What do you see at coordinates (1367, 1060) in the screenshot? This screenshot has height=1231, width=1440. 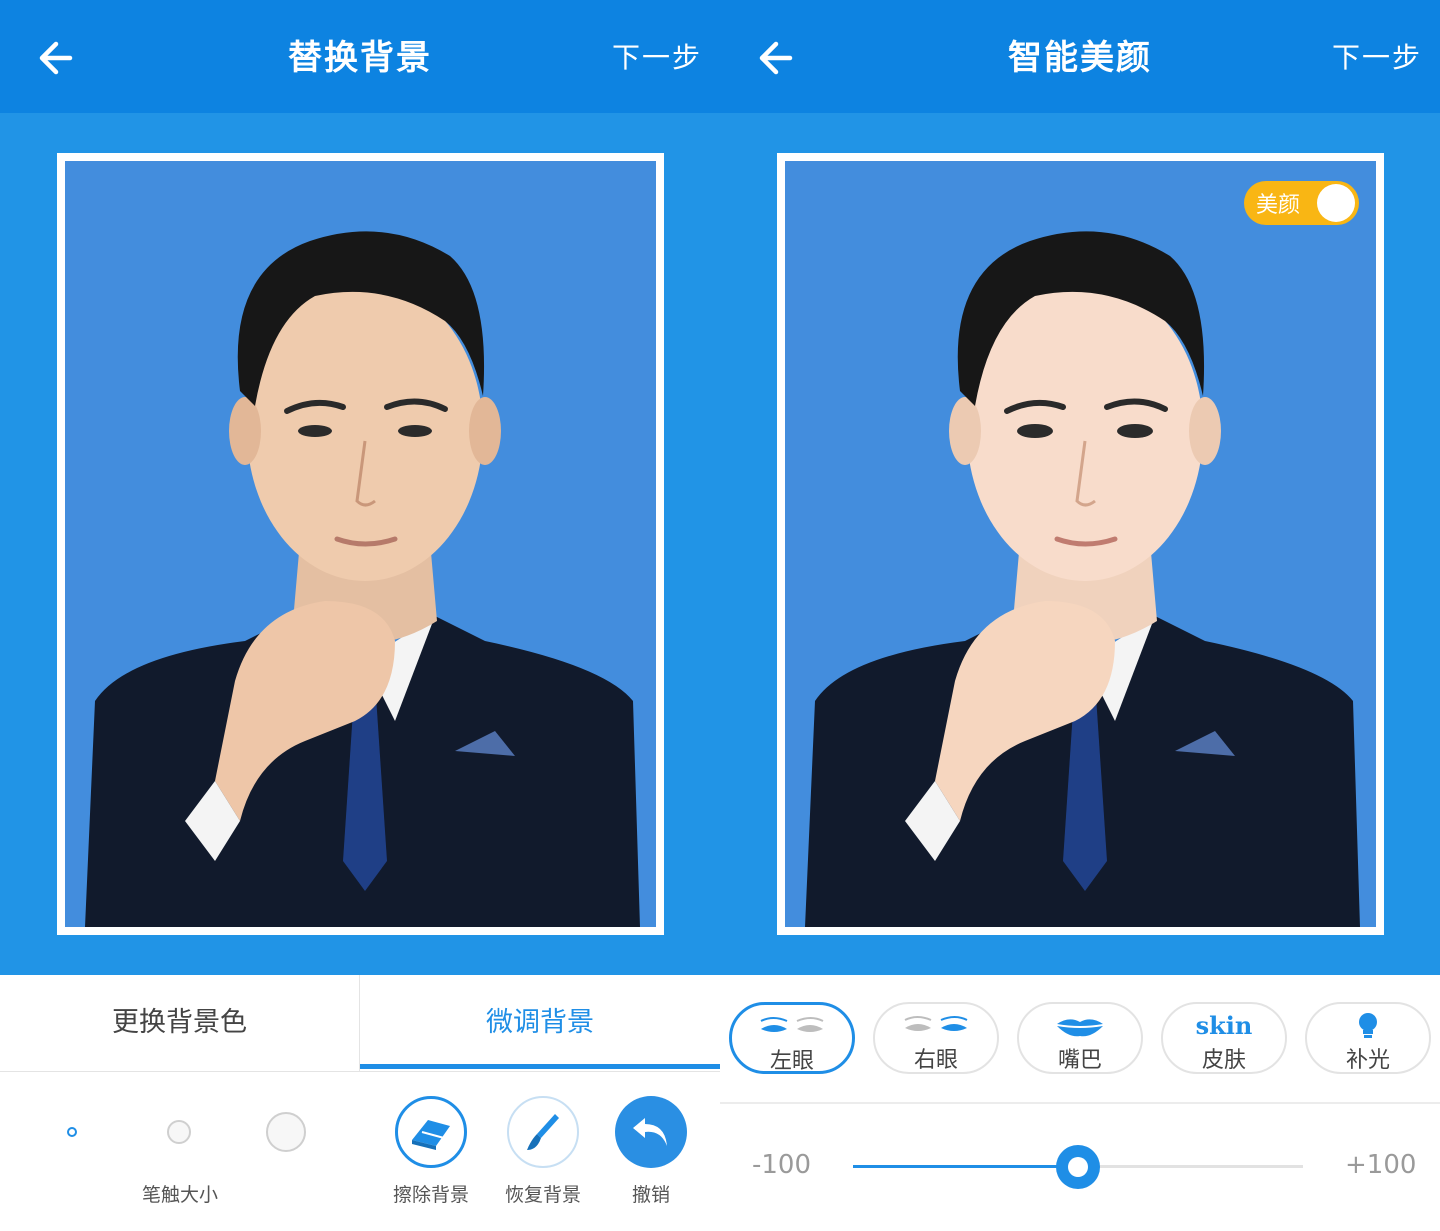 I see `feature-fill-light-label: 补光` at bounding box center [1367, 1060].